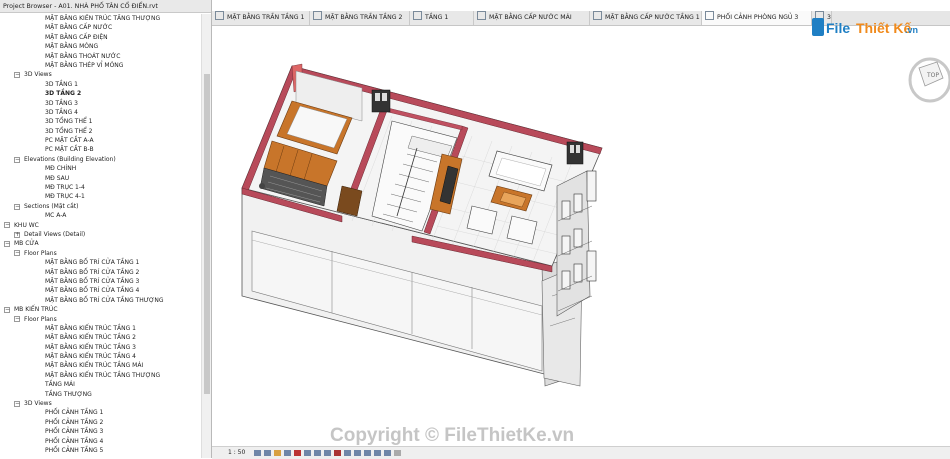  What do you see at coordinates (74, 413) in the screenshot?
I see `browser-item-label: PHỐI CẢNH TẦNG 1` at bounding box center [74, 413].